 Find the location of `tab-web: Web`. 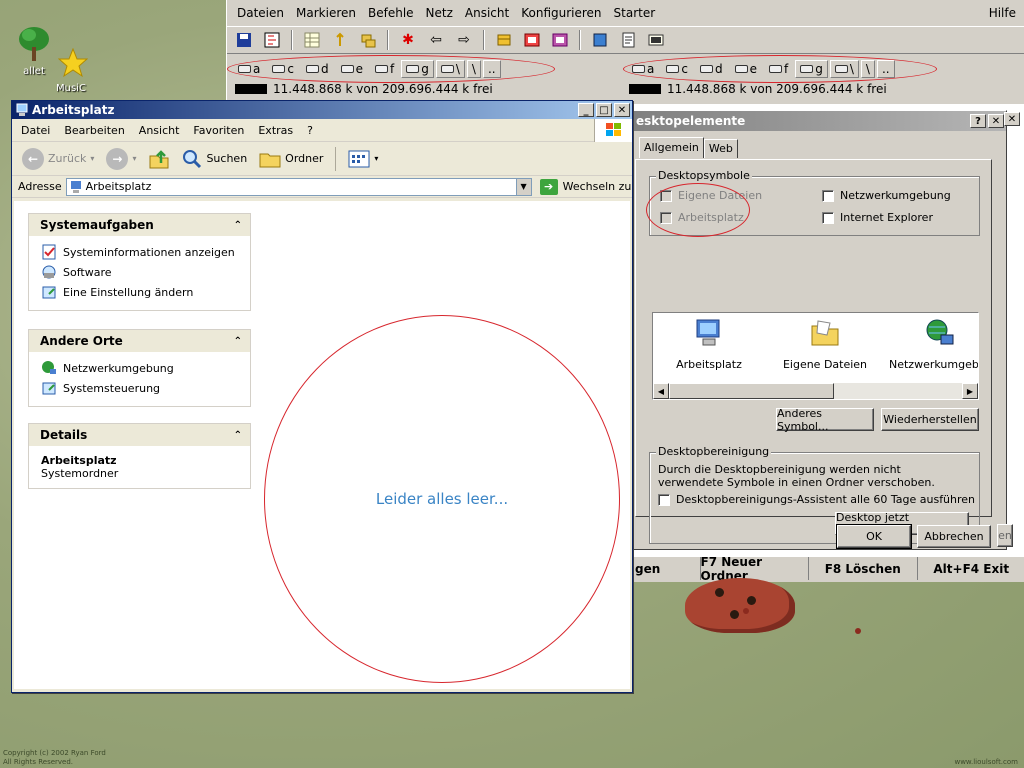

tab-web: Web is located at coordinates (720, 148).